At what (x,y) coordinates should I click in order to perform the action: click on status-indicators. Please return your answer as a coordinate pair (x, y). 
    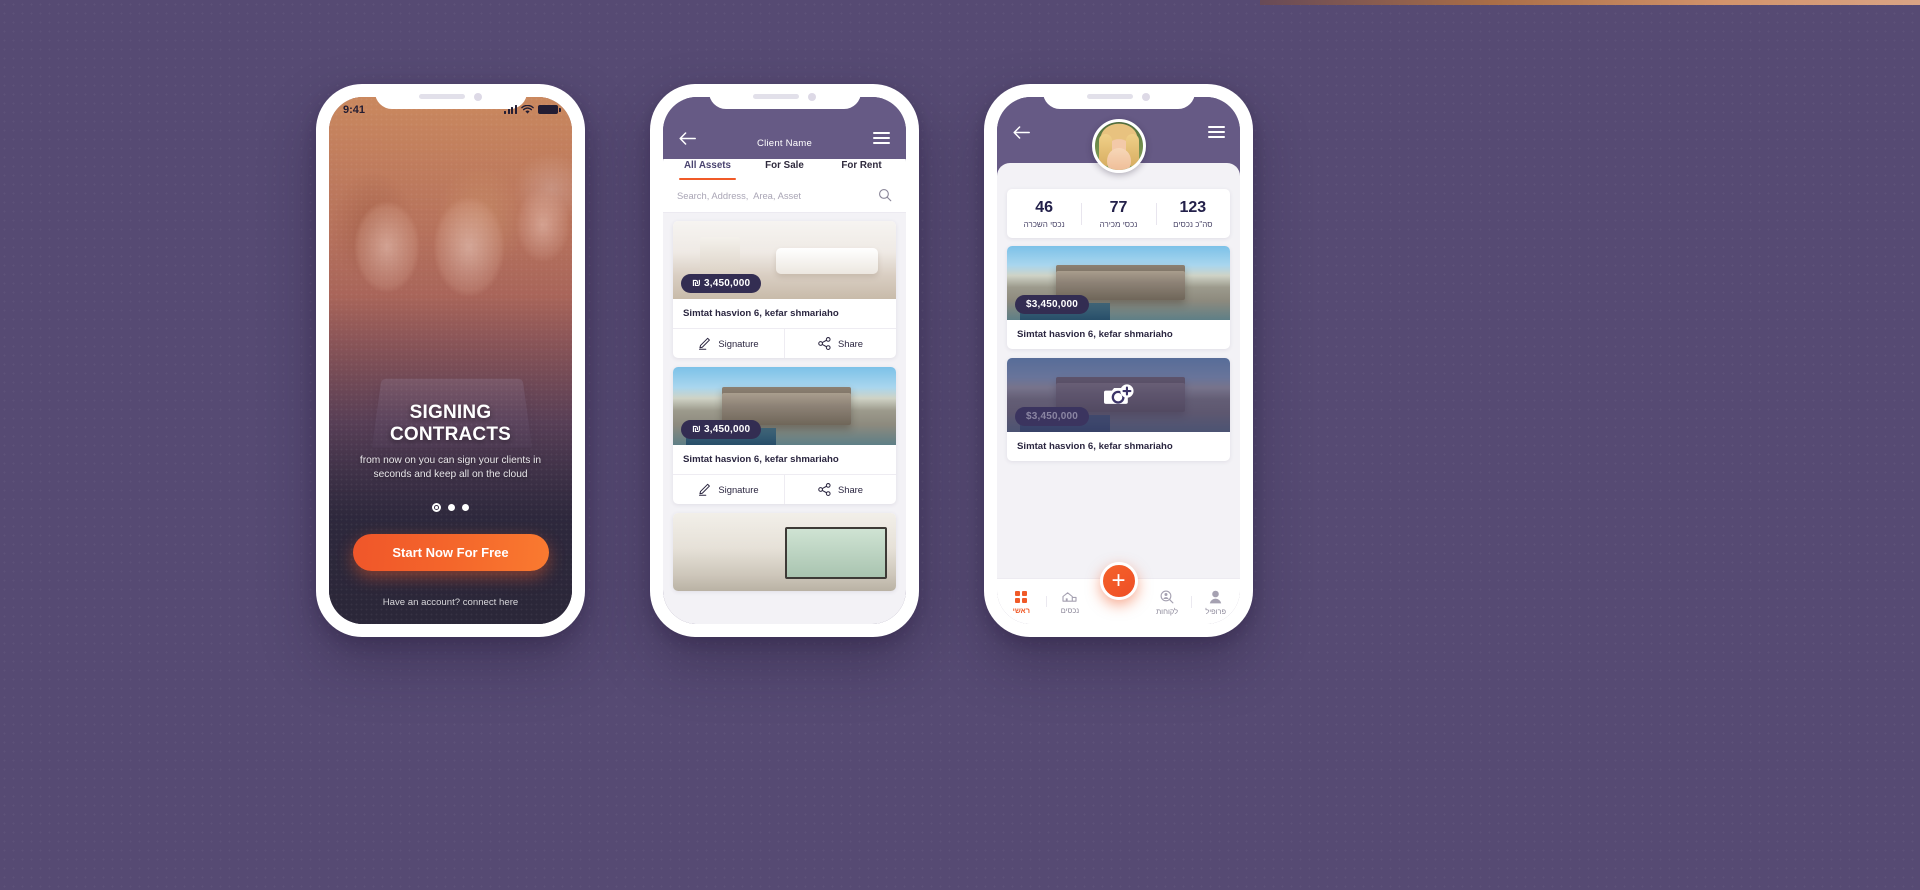
    Looking at the image, I should click on (532, 109).